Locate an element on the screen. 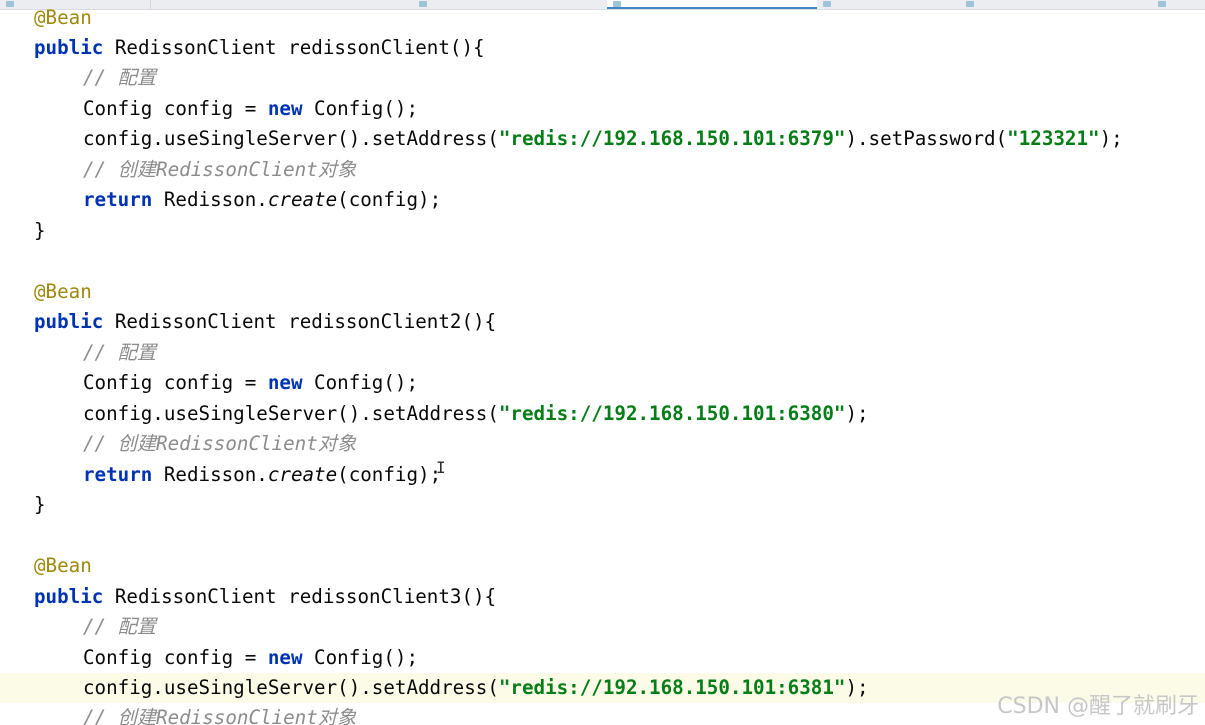  method-signature: redissonClient(){ is located at coordinates (386, 47).